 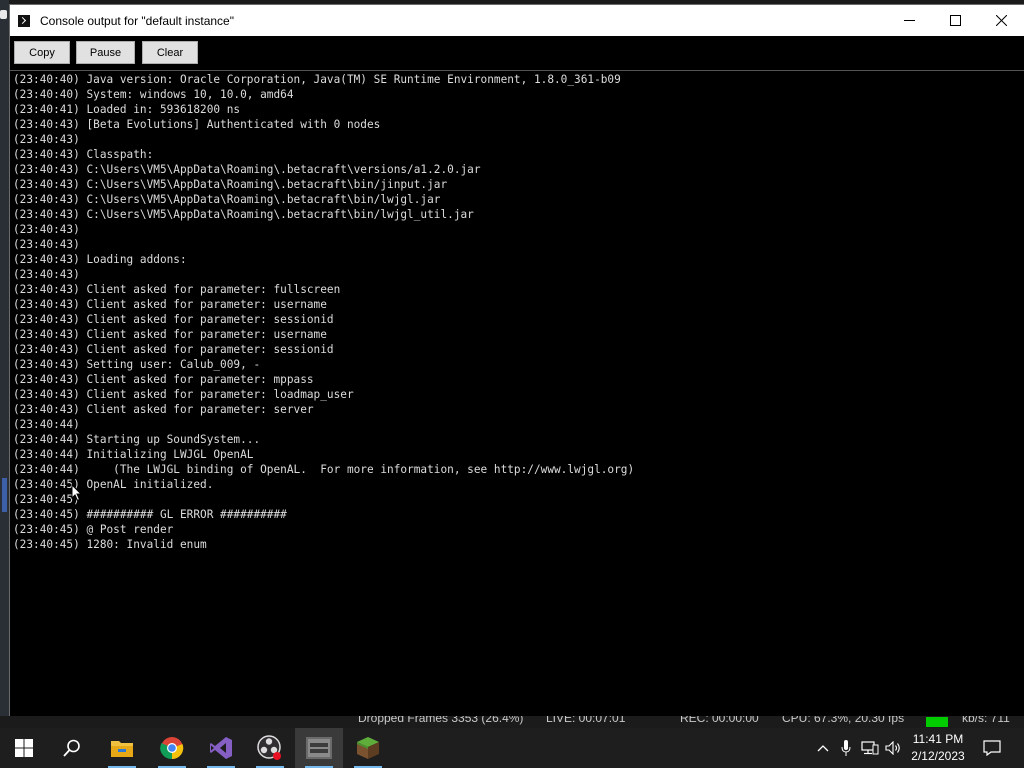 I want to click on file-explorer-icon, so click(x=122, y=749).